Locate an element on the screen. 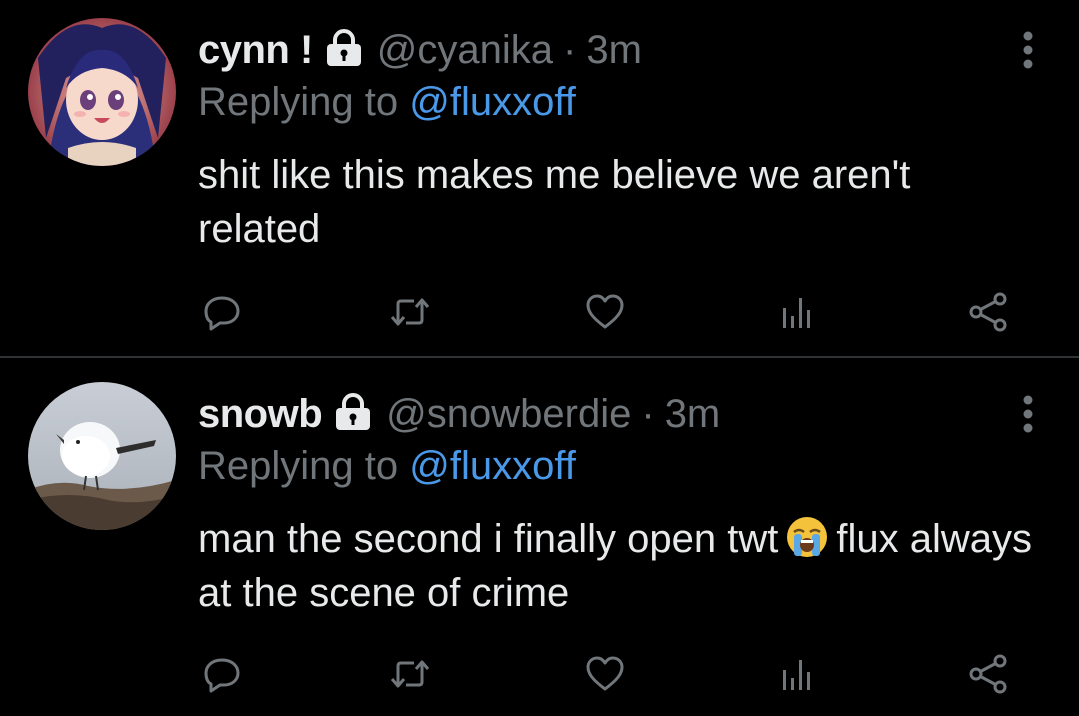 The width and height of the screenshot is (1079, 716). anime-girl-avatar-icon is located at coordinates (102, 92).